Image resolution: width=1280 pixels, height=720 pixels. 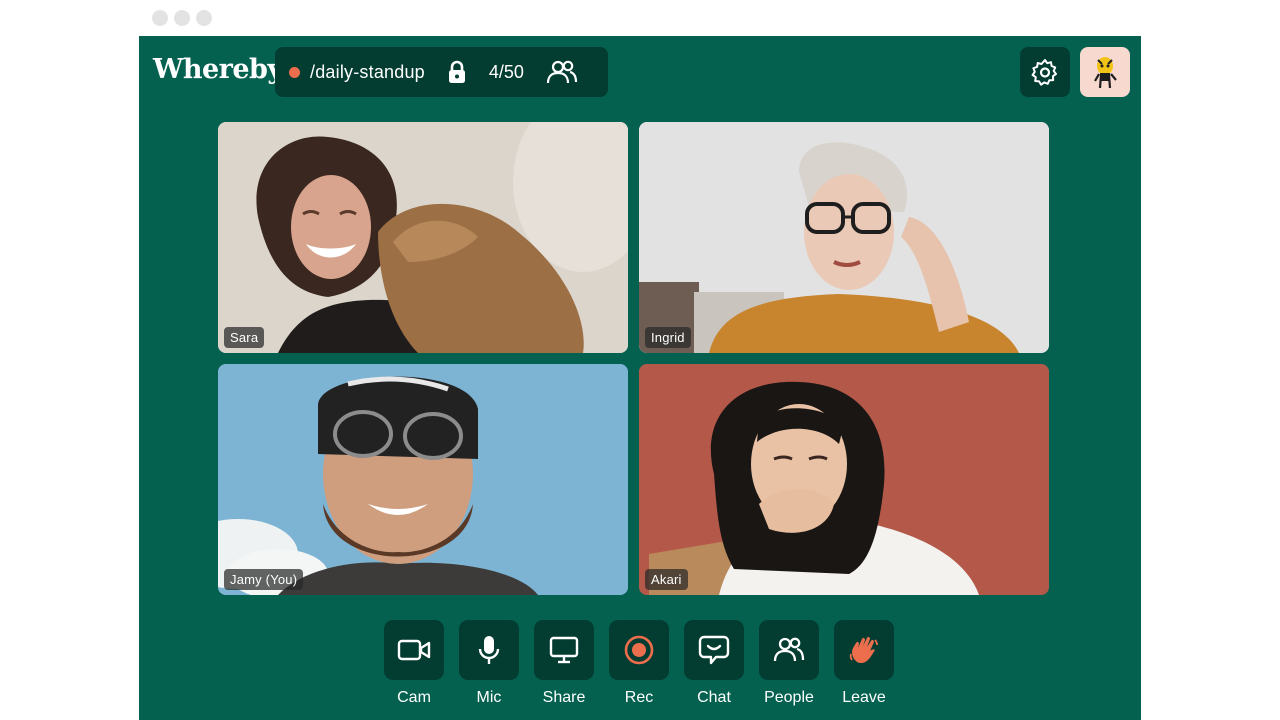 I want to click on camera-icon, so click(x=414, y=650).